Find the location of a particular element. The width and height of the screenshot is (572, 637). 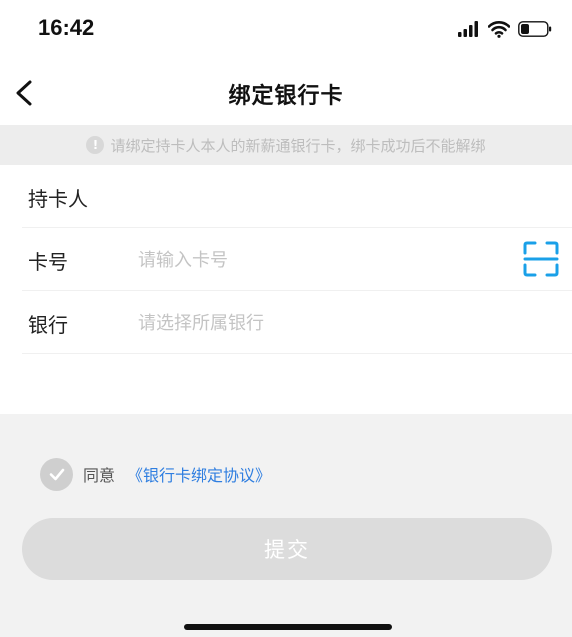

notice-banner: ! 请绑定持卡人本人的新薪通银行卡，绑卡成功后不能解绑 is located at coordinates (286, 145).